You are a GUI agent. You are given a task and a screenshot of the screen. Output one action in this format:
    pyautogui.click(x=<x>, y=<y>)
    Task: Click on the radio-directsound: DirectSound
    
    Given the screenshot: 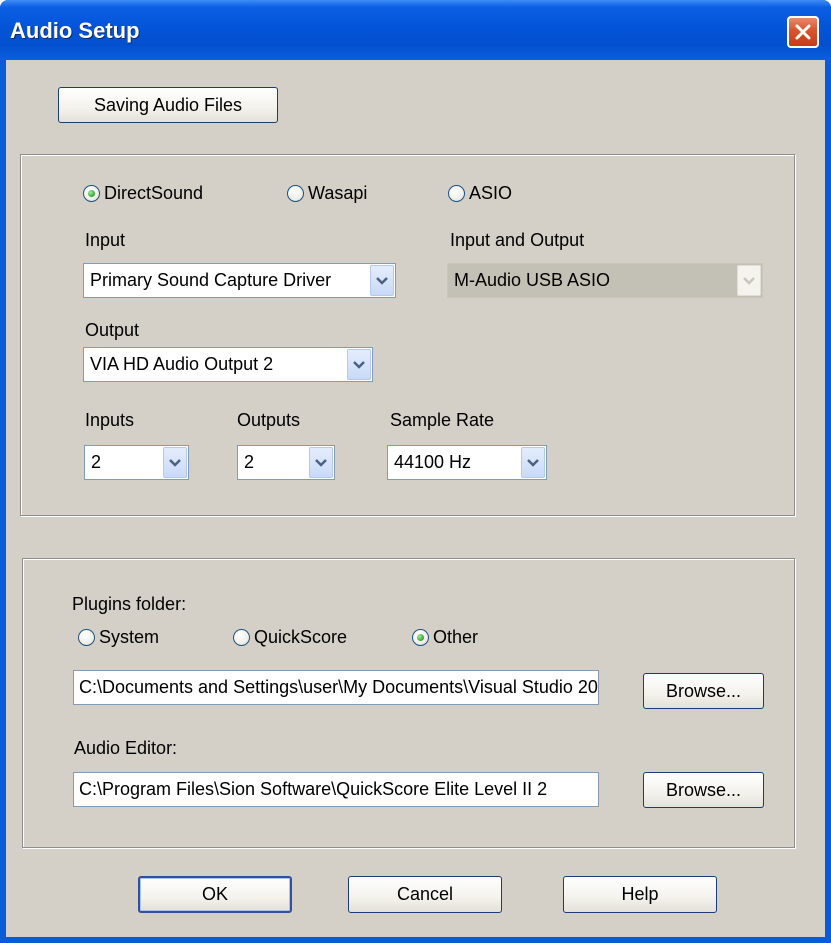 What is the action you would take?
    pyautogui.click(x=143, y=193)
    